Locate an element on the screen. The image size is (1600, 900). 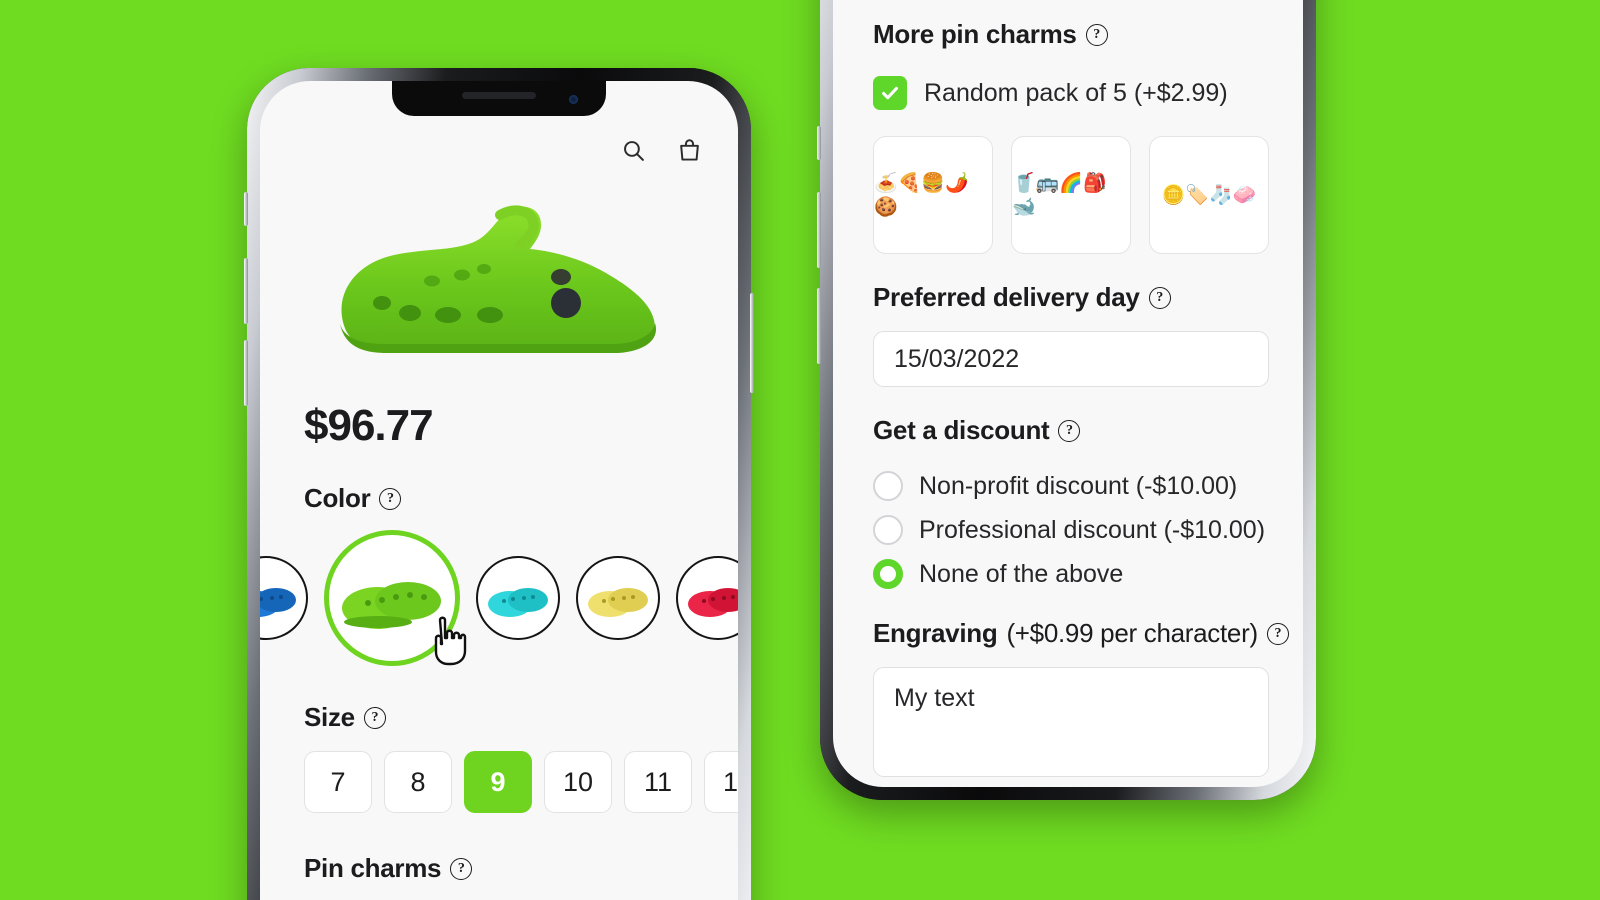
engraving-label: Engraving (+$0.99 per character) ? is located at coordinates (1081, 633).